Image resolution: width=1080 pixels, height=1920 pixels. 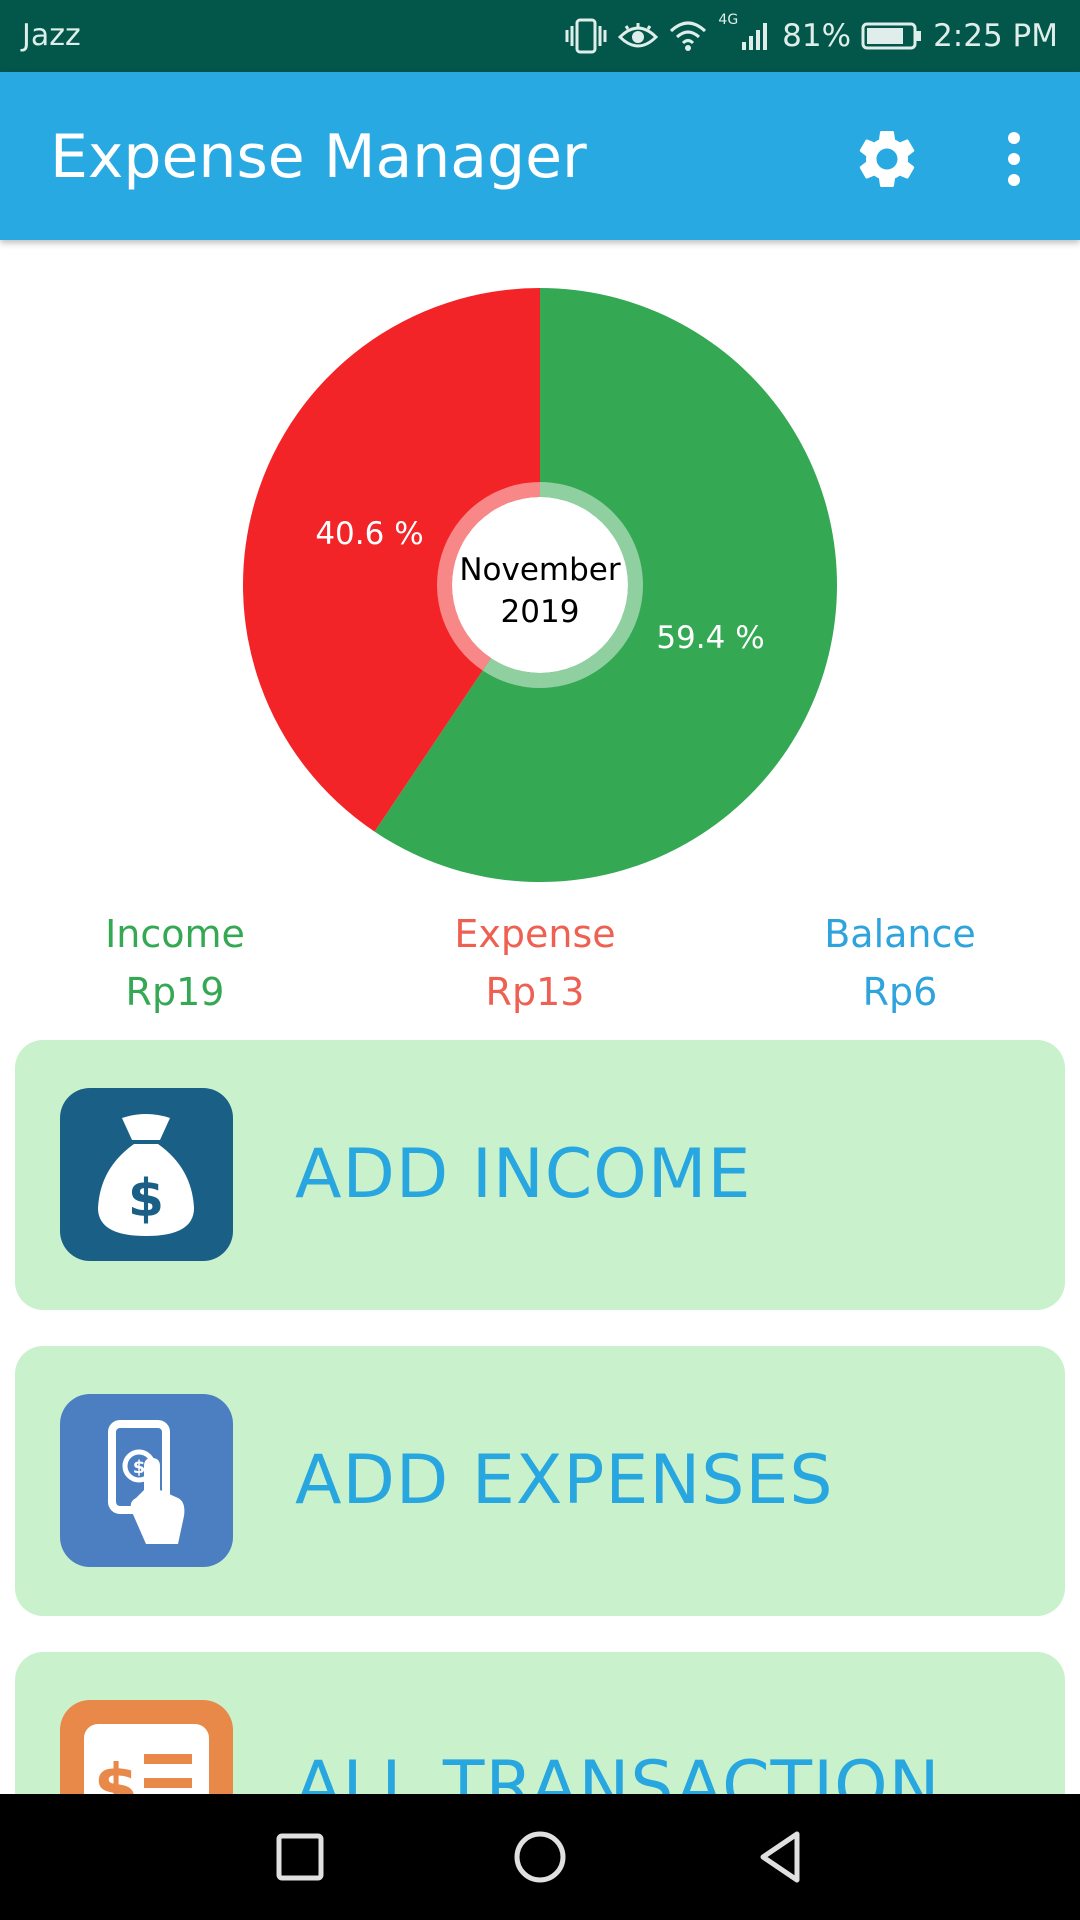 I want to click on signal-icon, so click(x=756, y=36).